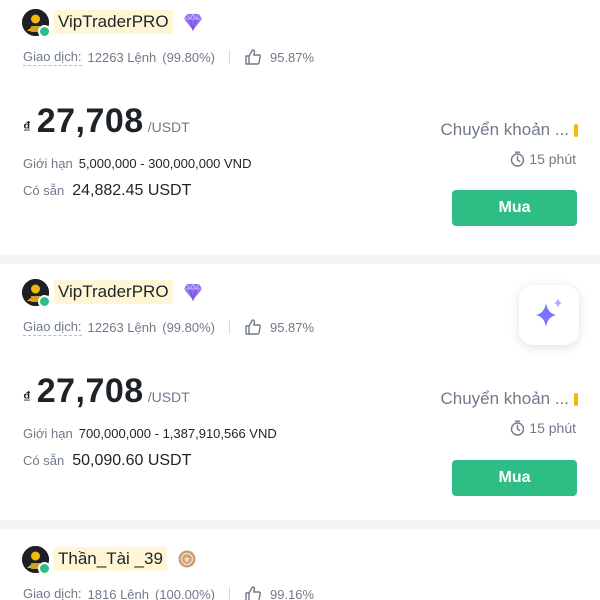  I want to click on sparkle-icon, so click(549, 315).